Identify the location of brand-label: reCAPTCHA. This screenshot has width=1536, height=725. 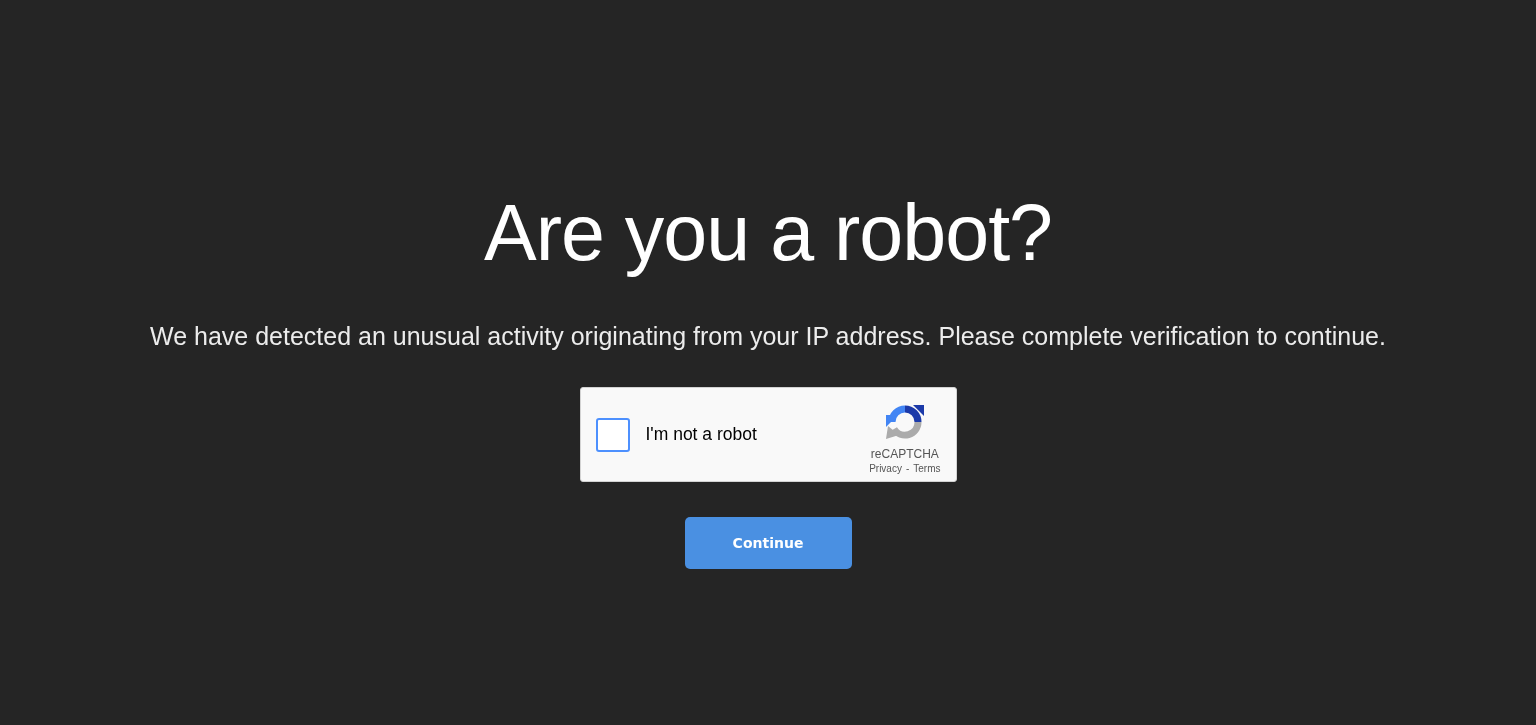
(904, 454).